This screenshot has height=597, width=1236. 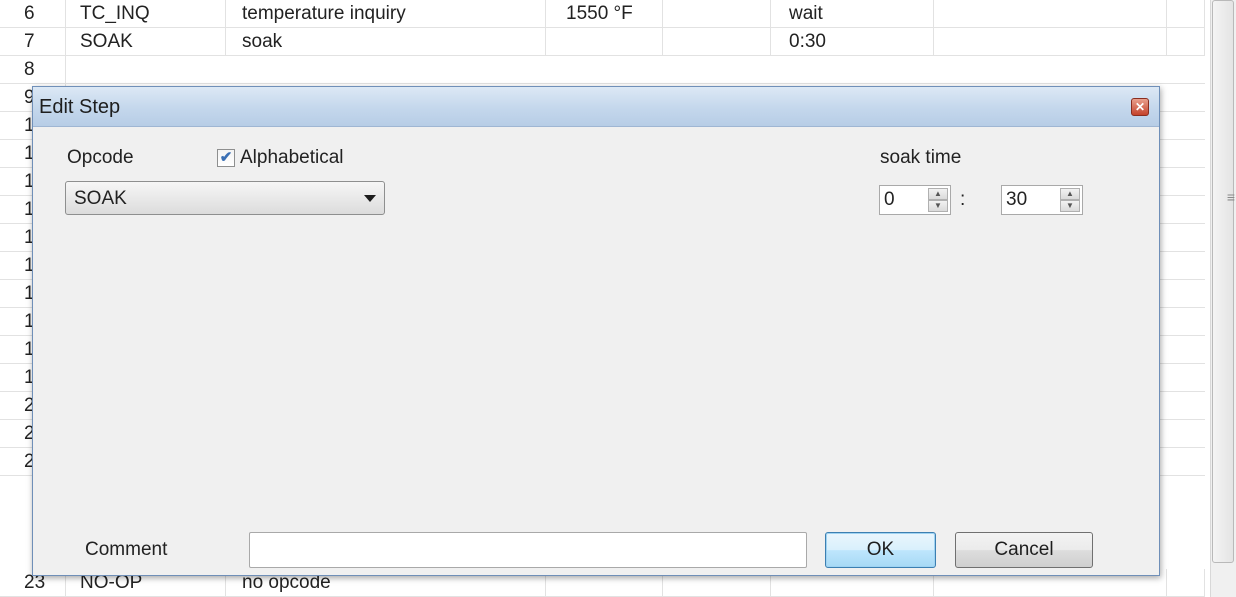 I want to click on step-opcode: SOAK, so click(x=146, y=42).